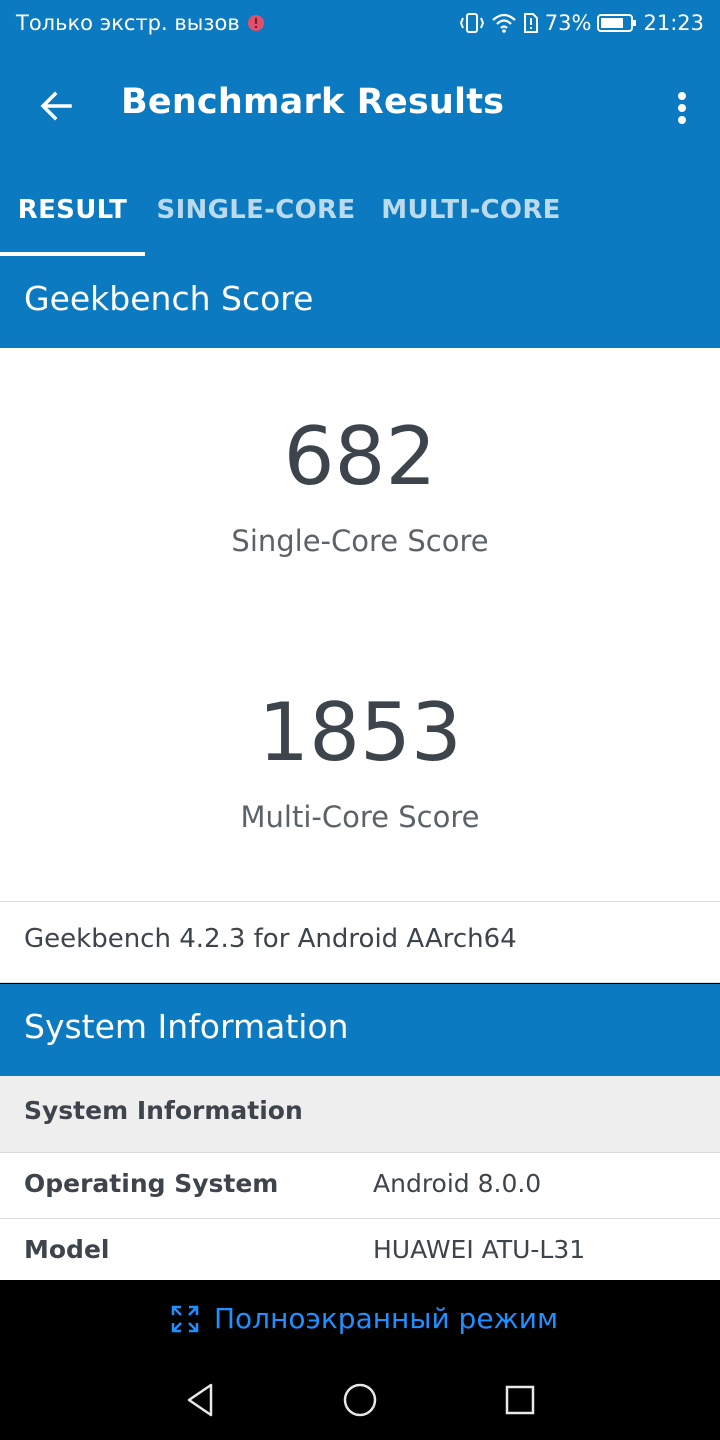 The height and width of the screenshot is (1440, 720). Describe the element at coordinates (67, 1249) in the screenshot. I see `info-key: Model` at that location.